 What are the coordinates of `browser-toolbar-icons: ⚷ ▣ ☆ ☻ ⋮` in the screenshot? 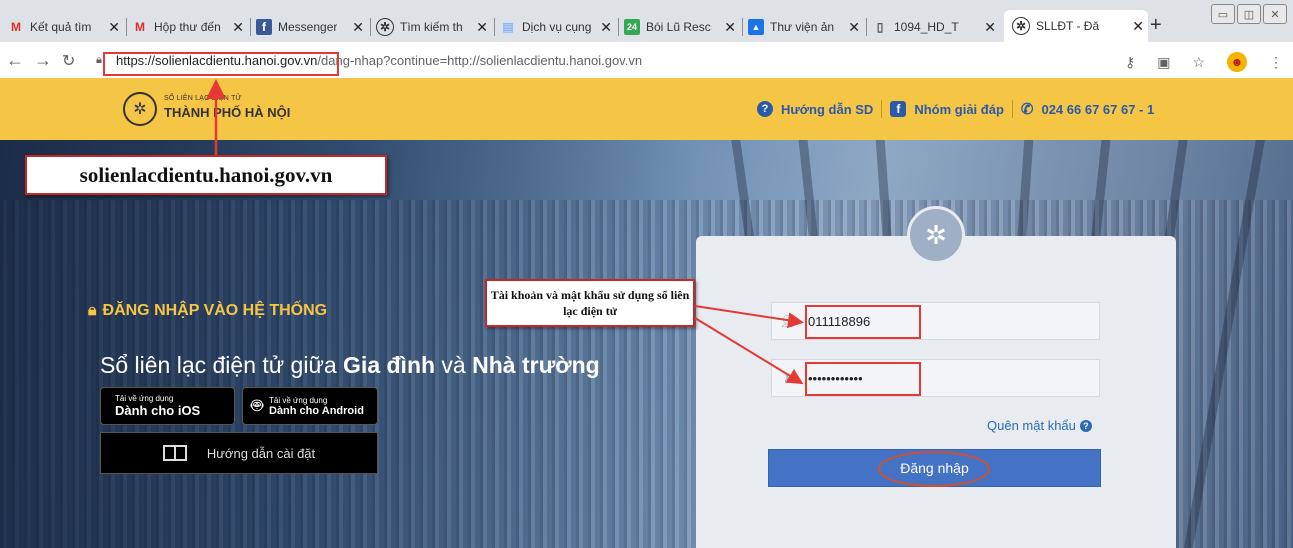 It's located at (1204, 62).